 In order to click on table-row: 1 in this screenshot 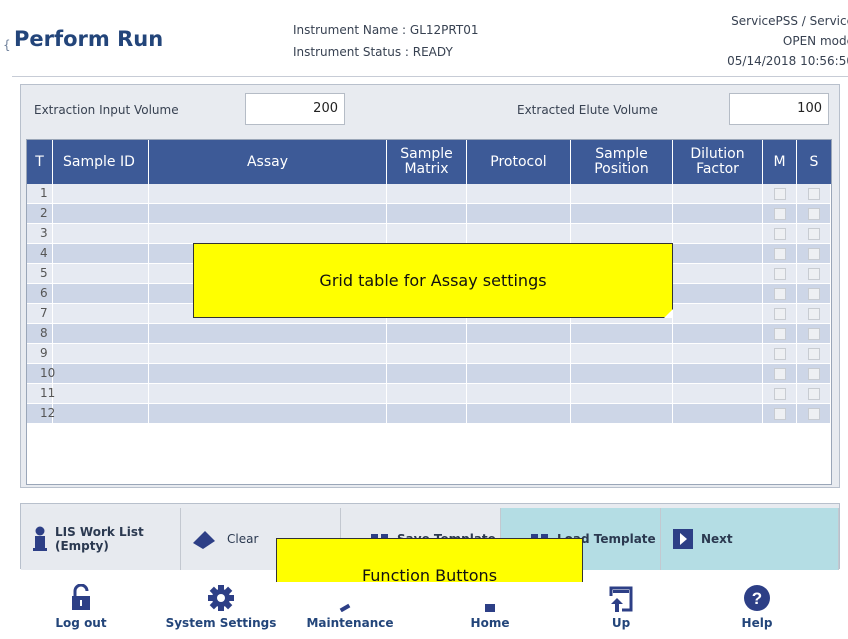, I will do `click(429, 194)`.